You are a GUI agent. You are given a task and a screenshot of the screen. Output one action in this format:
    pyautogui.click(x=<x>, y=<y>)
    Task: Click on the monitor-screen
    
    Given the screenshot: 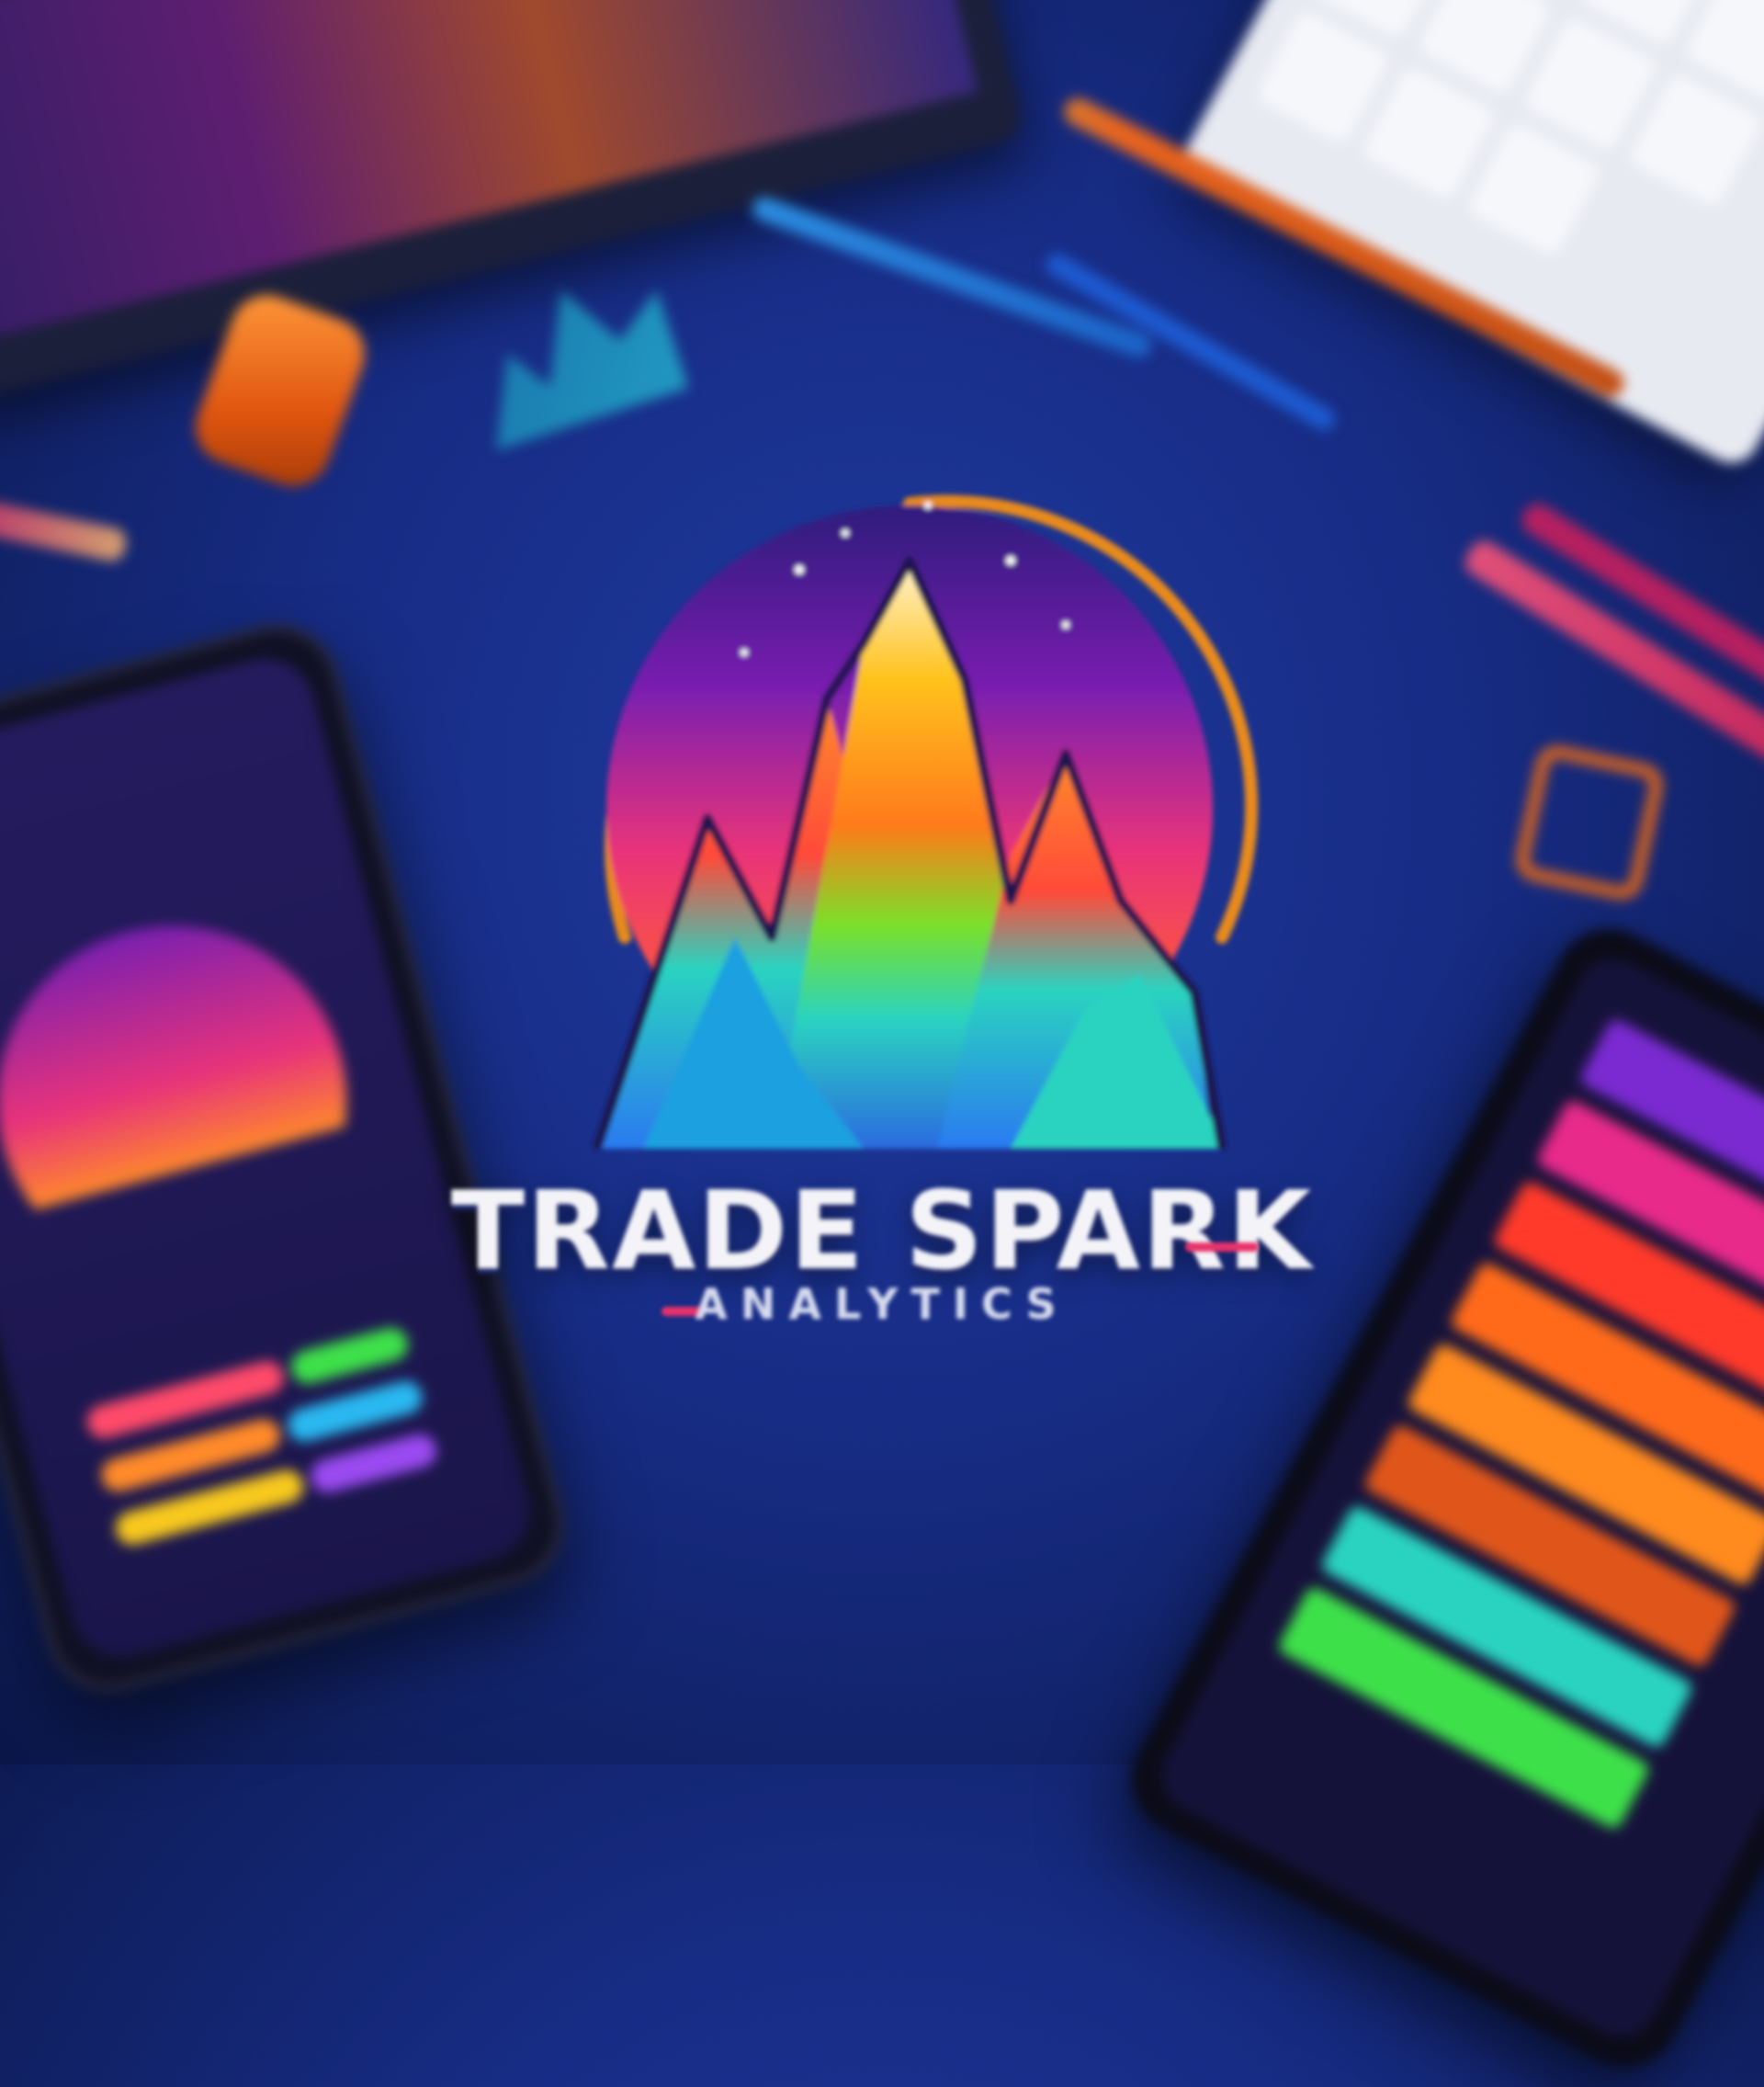 What is the action you would take?
    pyautogui.click(x=489, y=170)
    